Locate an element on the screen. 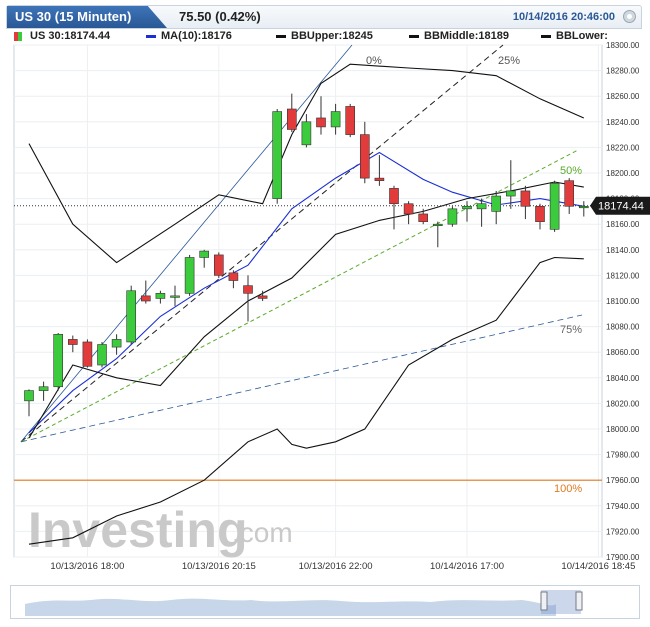  y-tick-label: 18260.00 is located at coordinates (623, 96).